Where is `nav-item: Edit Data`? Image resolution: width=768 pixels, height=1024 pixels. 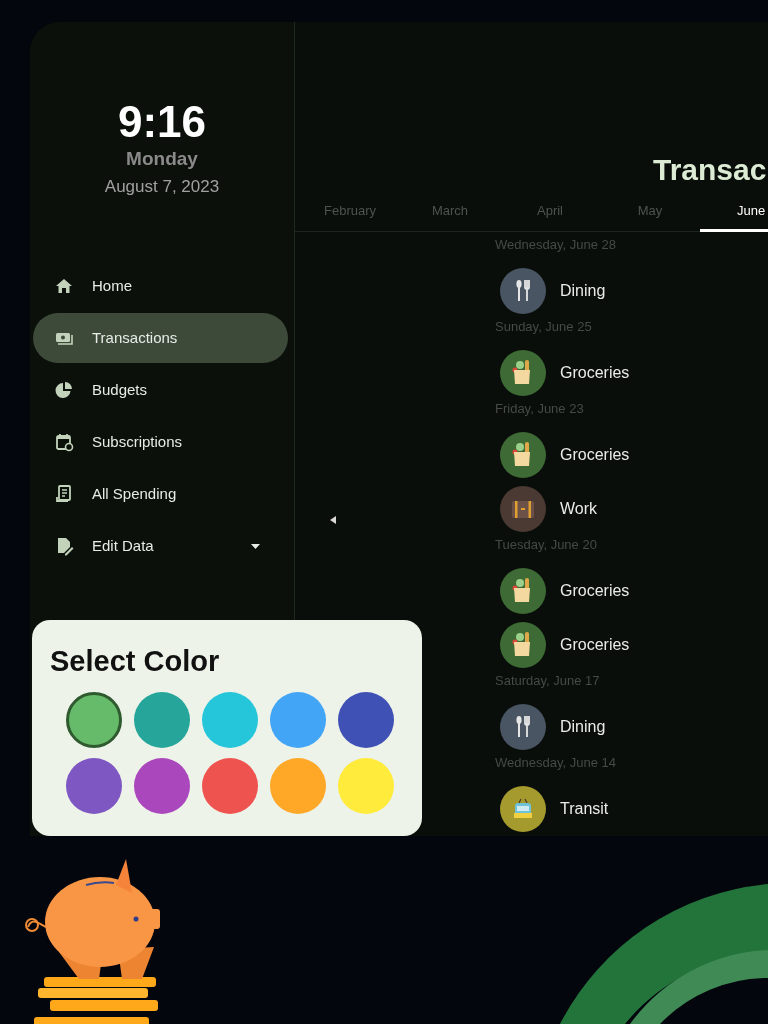 nav-item: Edit Data is located at coordinates (160, 546).